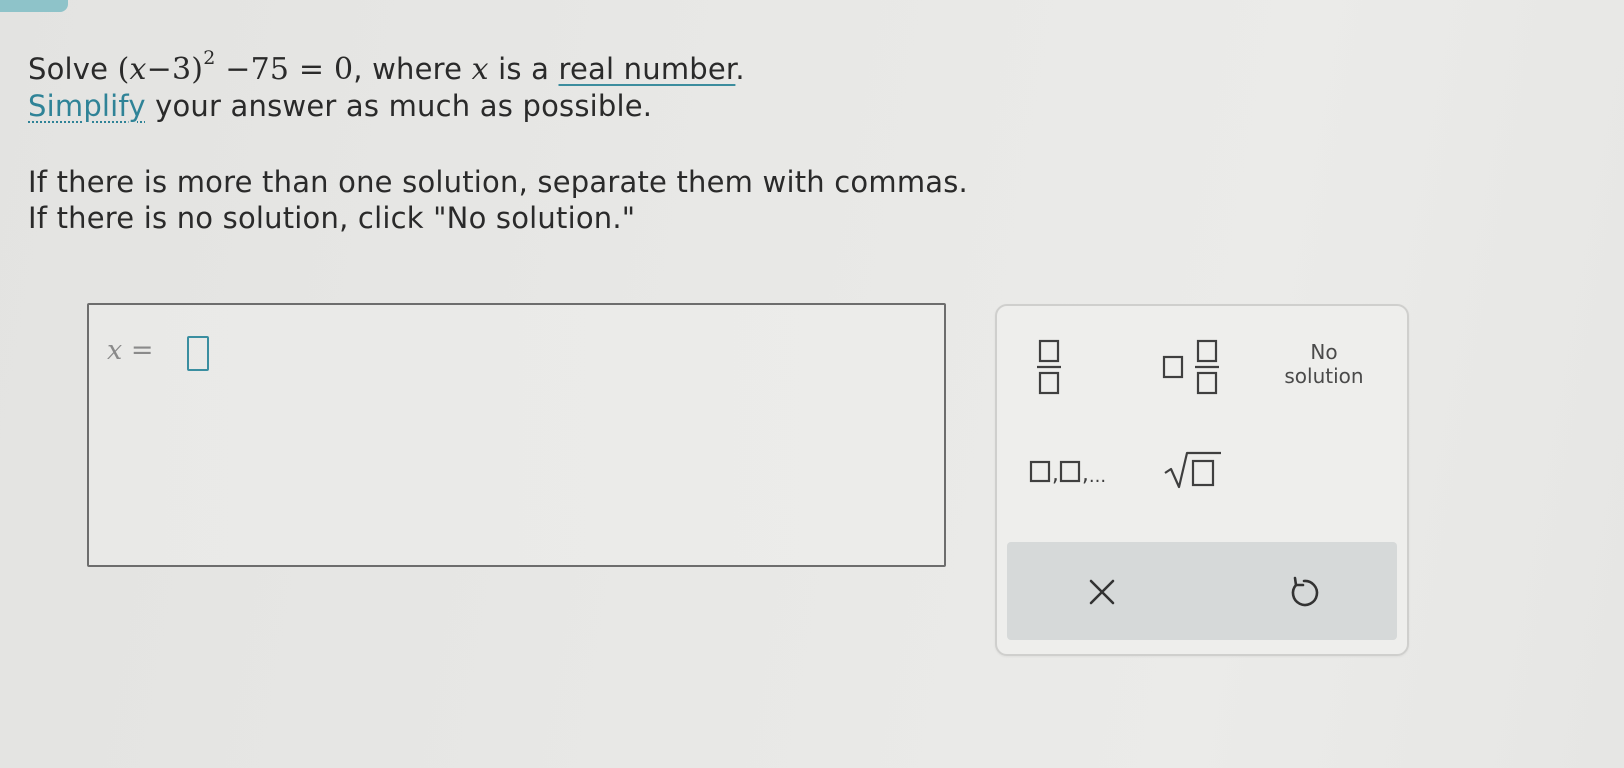 Image resolution: width=1624 pixels, height=768 pixels. I want to click on undo-icon, so click(1305, 591).